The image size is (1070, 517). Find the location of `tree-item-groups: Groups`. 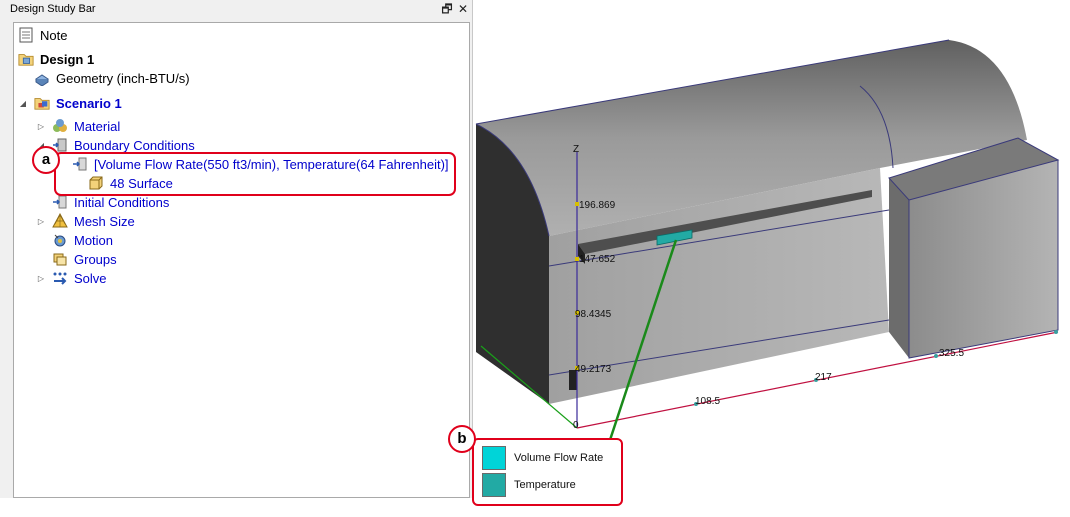

tree-item-groups: Groups is located at coordinates (84, 259).